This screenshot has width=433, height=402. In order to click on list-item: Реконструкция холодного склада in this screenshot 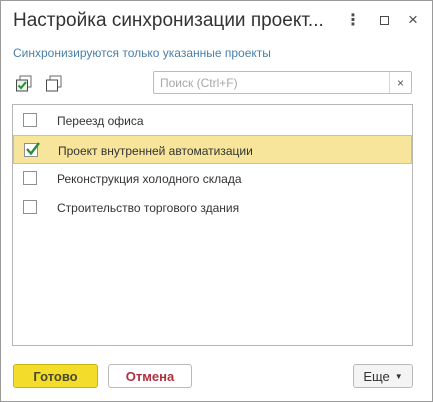, I will do `click(212, 178)`.